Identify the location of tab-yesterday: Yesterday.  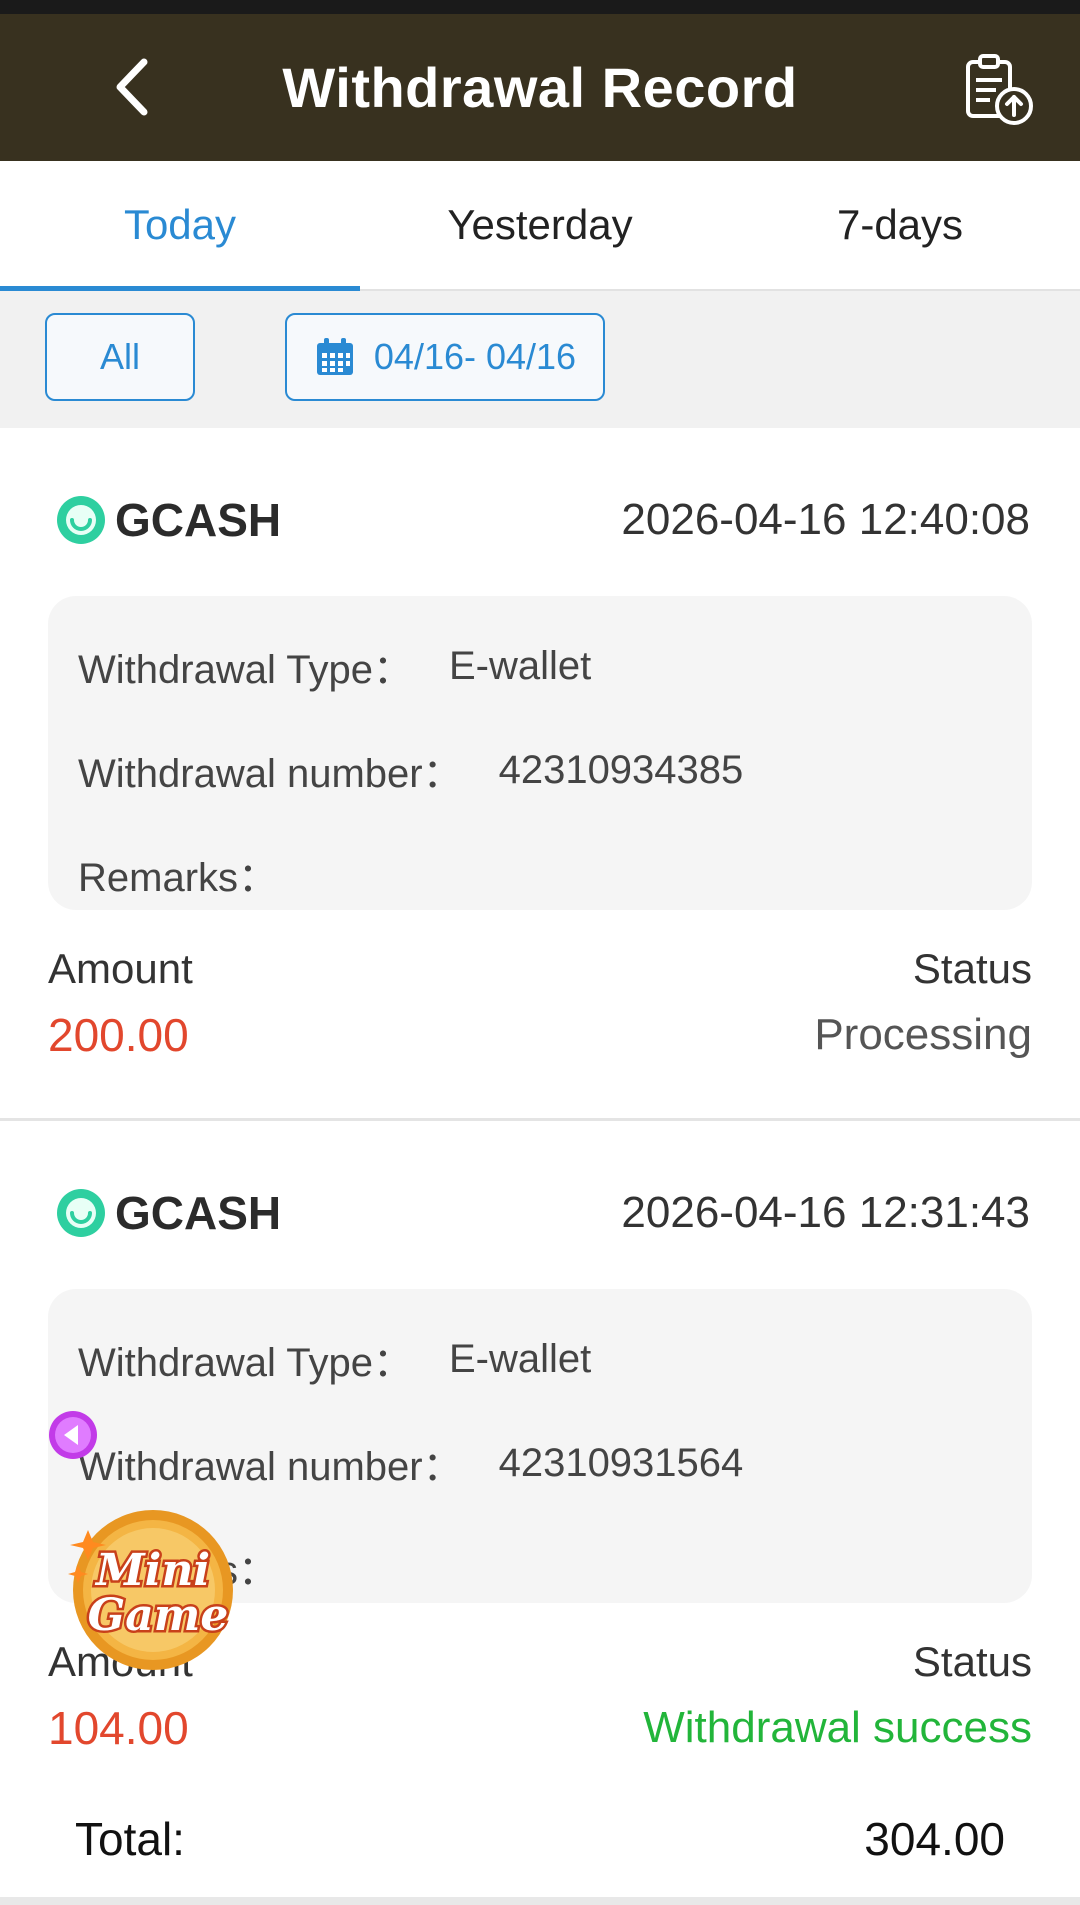
(540, 225).